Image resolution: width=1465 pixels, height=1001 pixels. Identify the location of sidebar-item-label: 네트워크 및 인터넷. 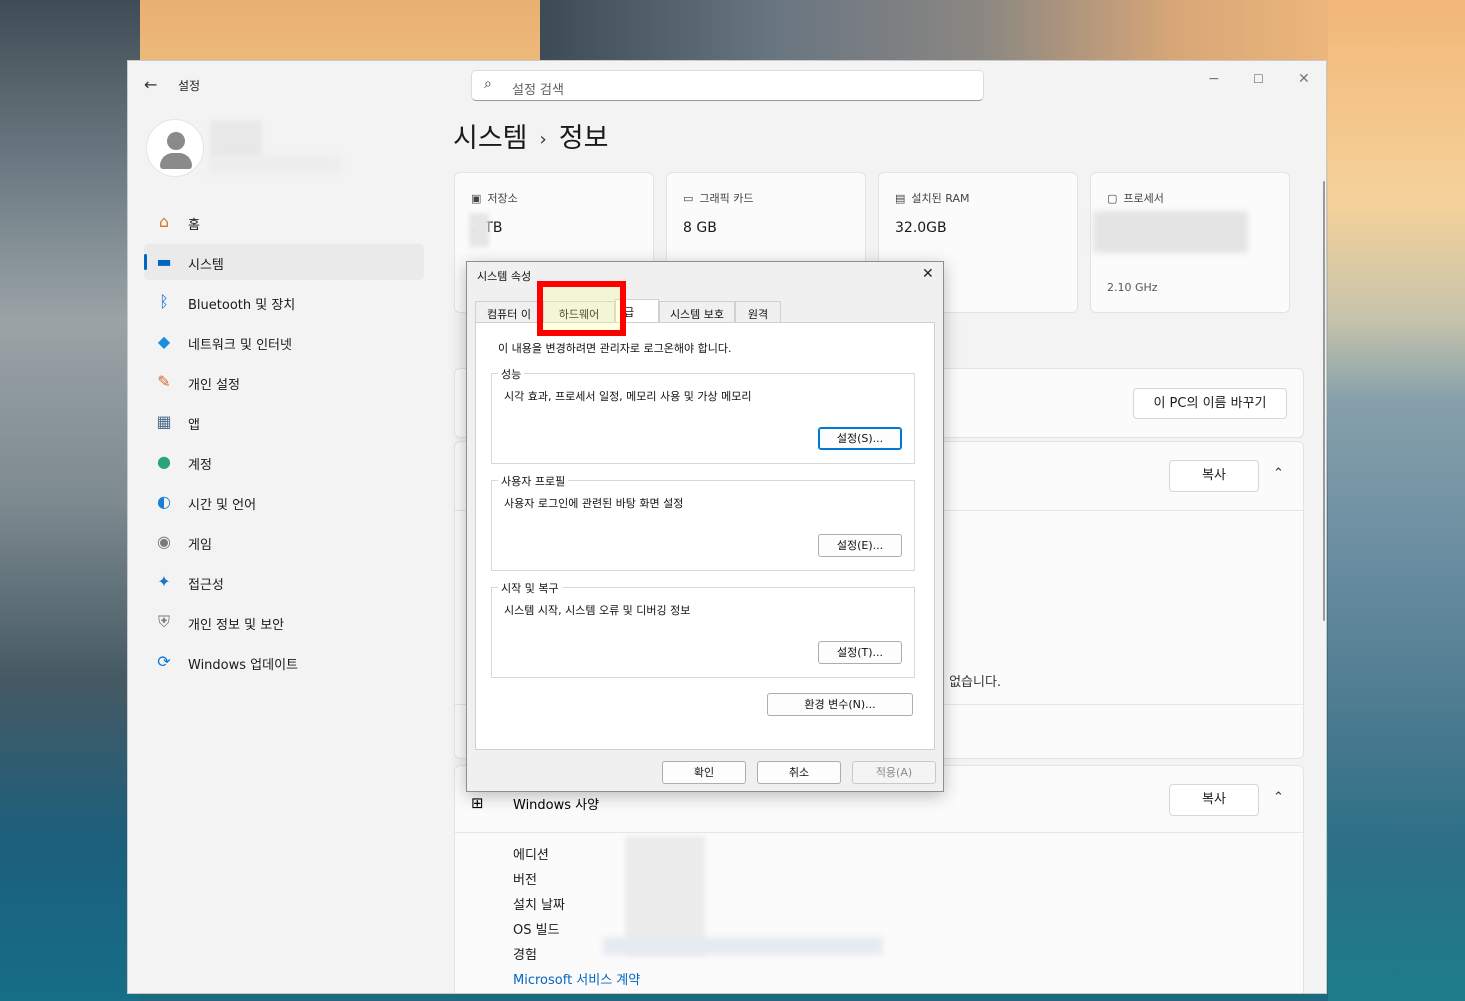
(240, 345).